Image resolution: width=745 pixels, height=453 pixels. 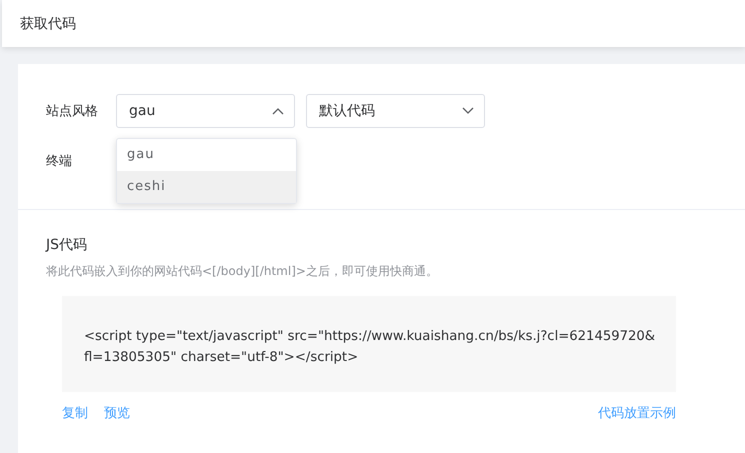 What do you see at coordinates (48, 23) in the screenshot?
I see `page-title: 获取代码` at bounding box center [48, 23].